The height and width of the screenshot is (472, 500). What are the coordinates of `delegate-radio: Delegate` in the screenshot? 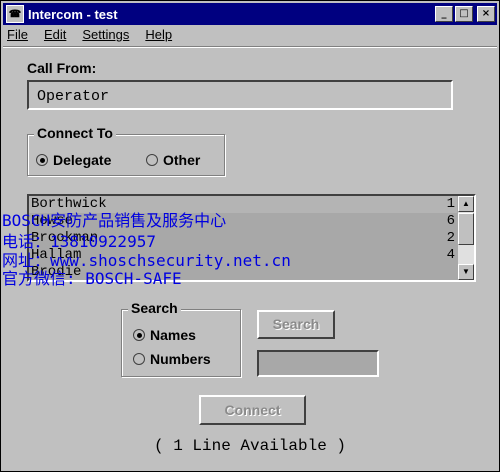 It's located at (73, 160).